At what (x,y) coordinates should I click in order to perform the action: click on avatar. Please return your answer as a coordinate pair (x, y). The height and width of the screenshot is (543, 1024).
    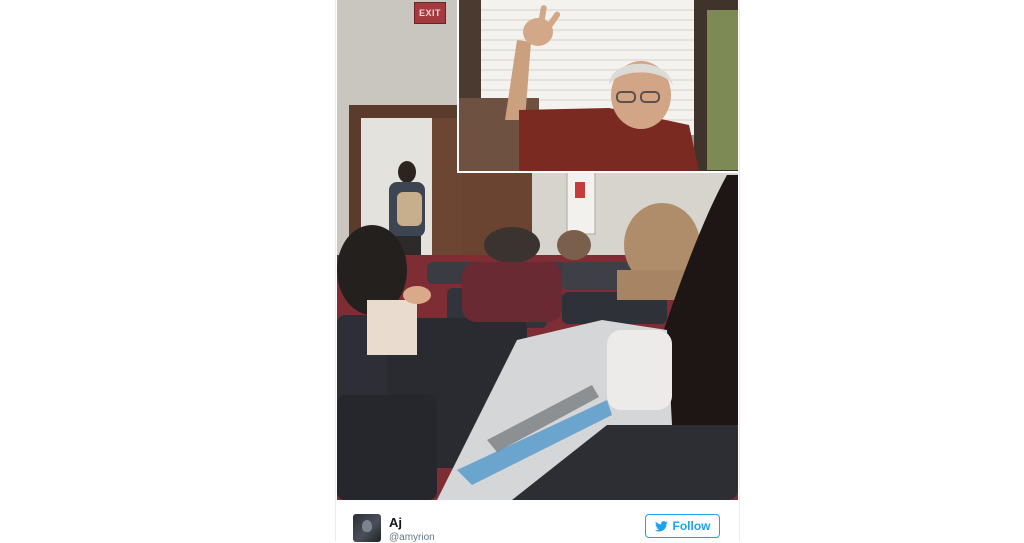
    Looking at the image, I should click on (367, 528).